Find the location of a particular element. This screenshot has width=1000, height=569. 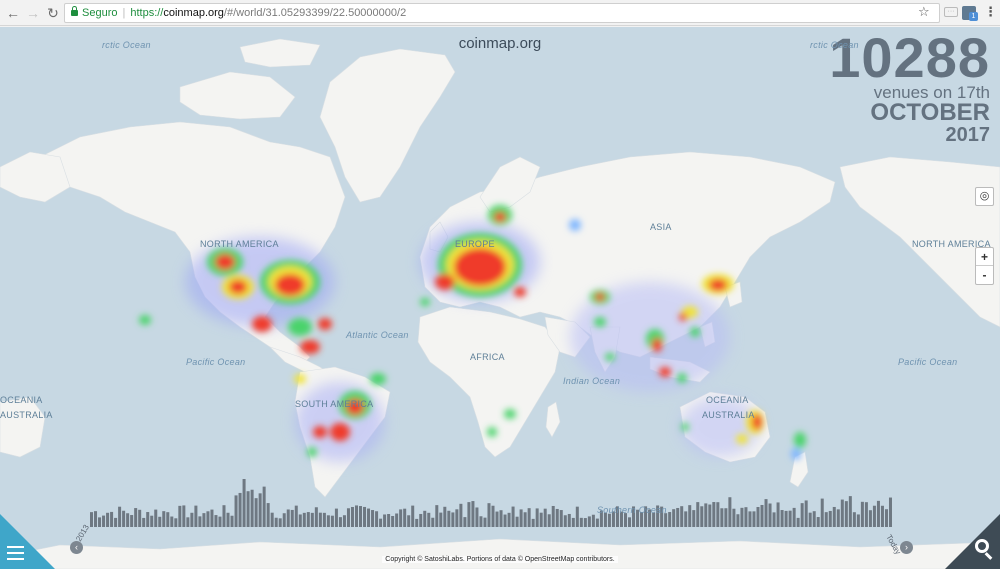

extension-counter-icon: 1 is located at coordinates (973, 16).